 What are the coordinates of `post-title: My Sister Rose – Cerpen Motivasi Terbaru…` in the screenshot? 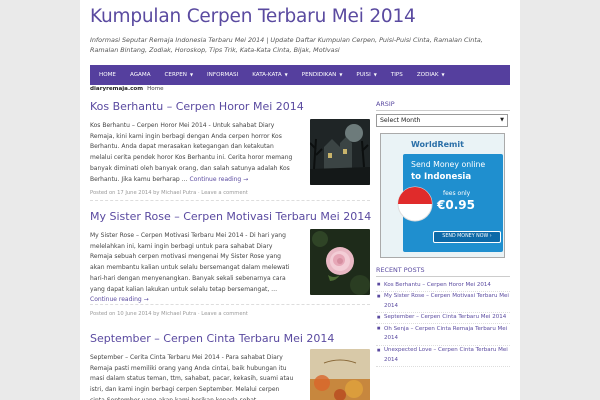 It's located at (230, 216).